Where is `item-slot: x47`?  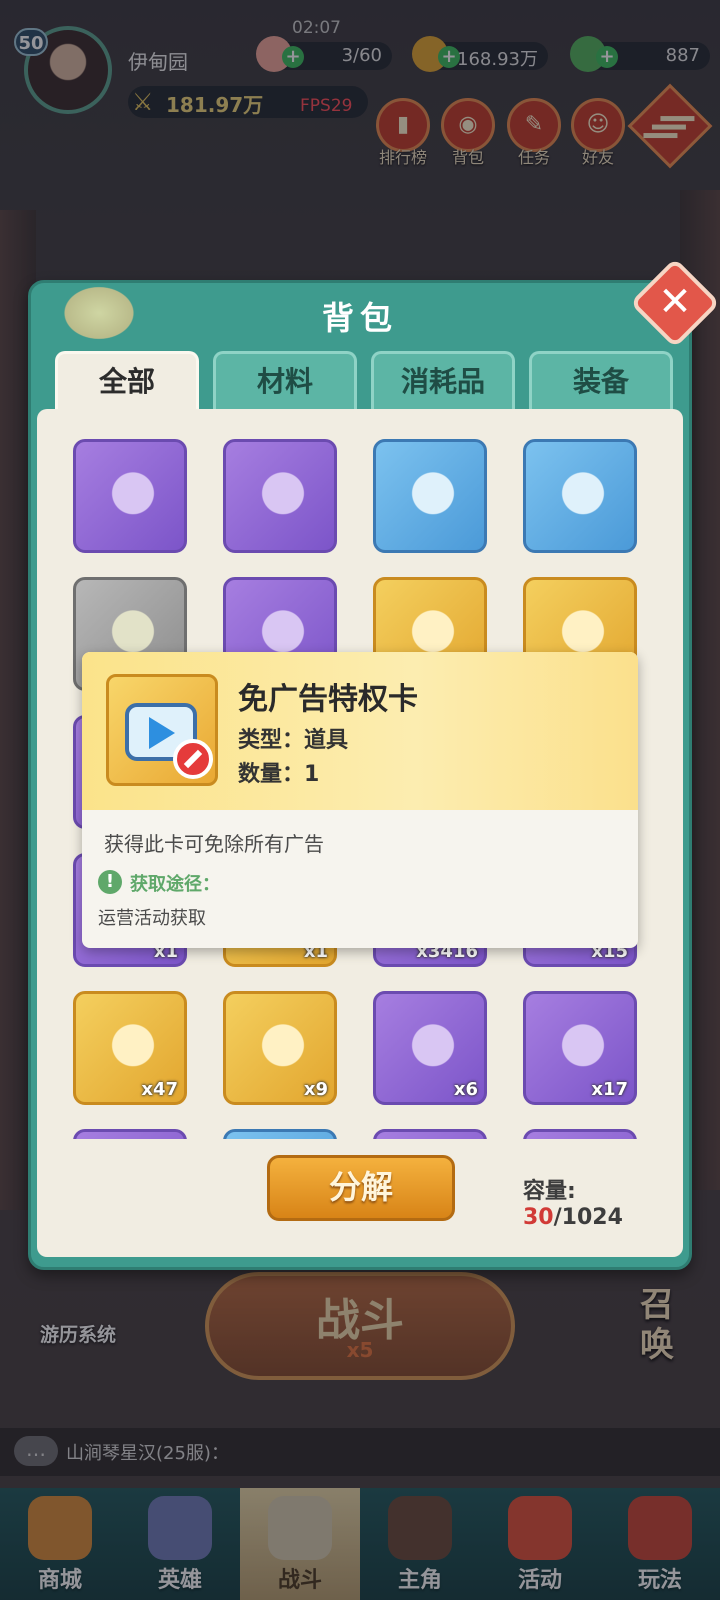 item-slot: x47 is located at coordinates (130, 1048).